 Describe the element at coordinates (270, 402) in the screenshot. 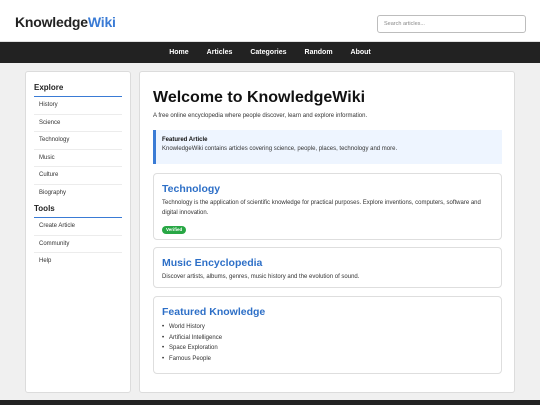

I see `site-footer` at that location.